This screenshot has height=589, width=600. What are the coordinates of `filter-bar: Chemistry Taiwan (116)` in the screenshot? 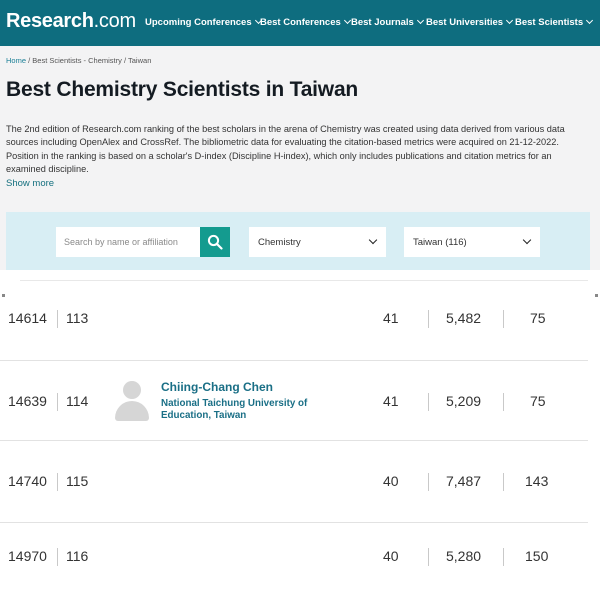 It's located at (298, 241).